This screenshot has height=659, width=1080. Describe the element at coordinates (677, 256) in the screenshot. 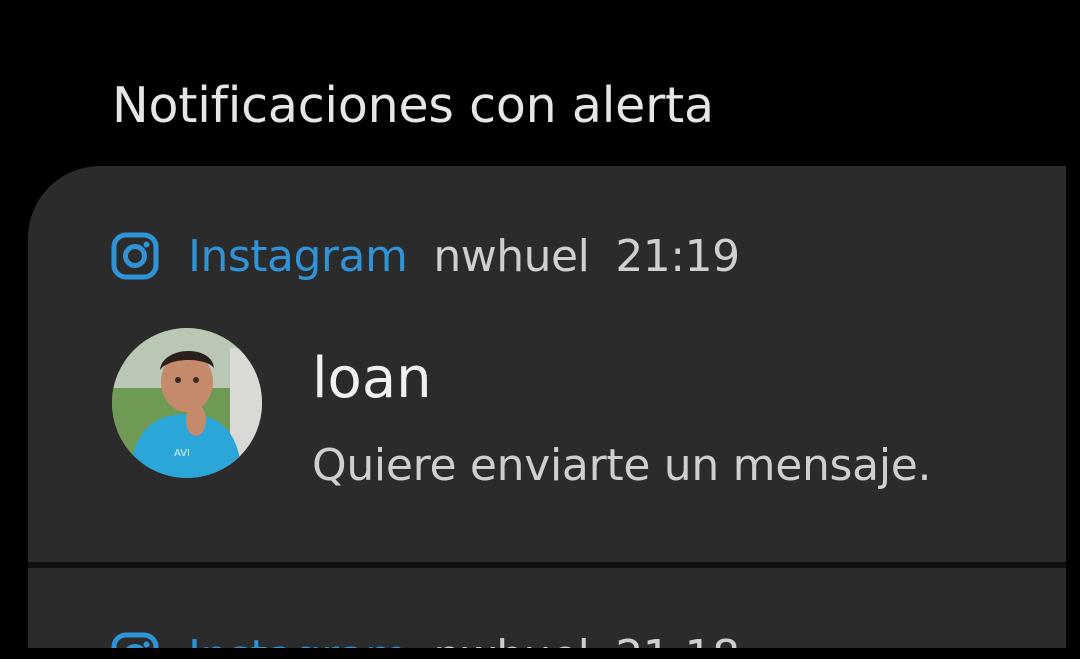

I see `notification-time: 21:19` at that location.